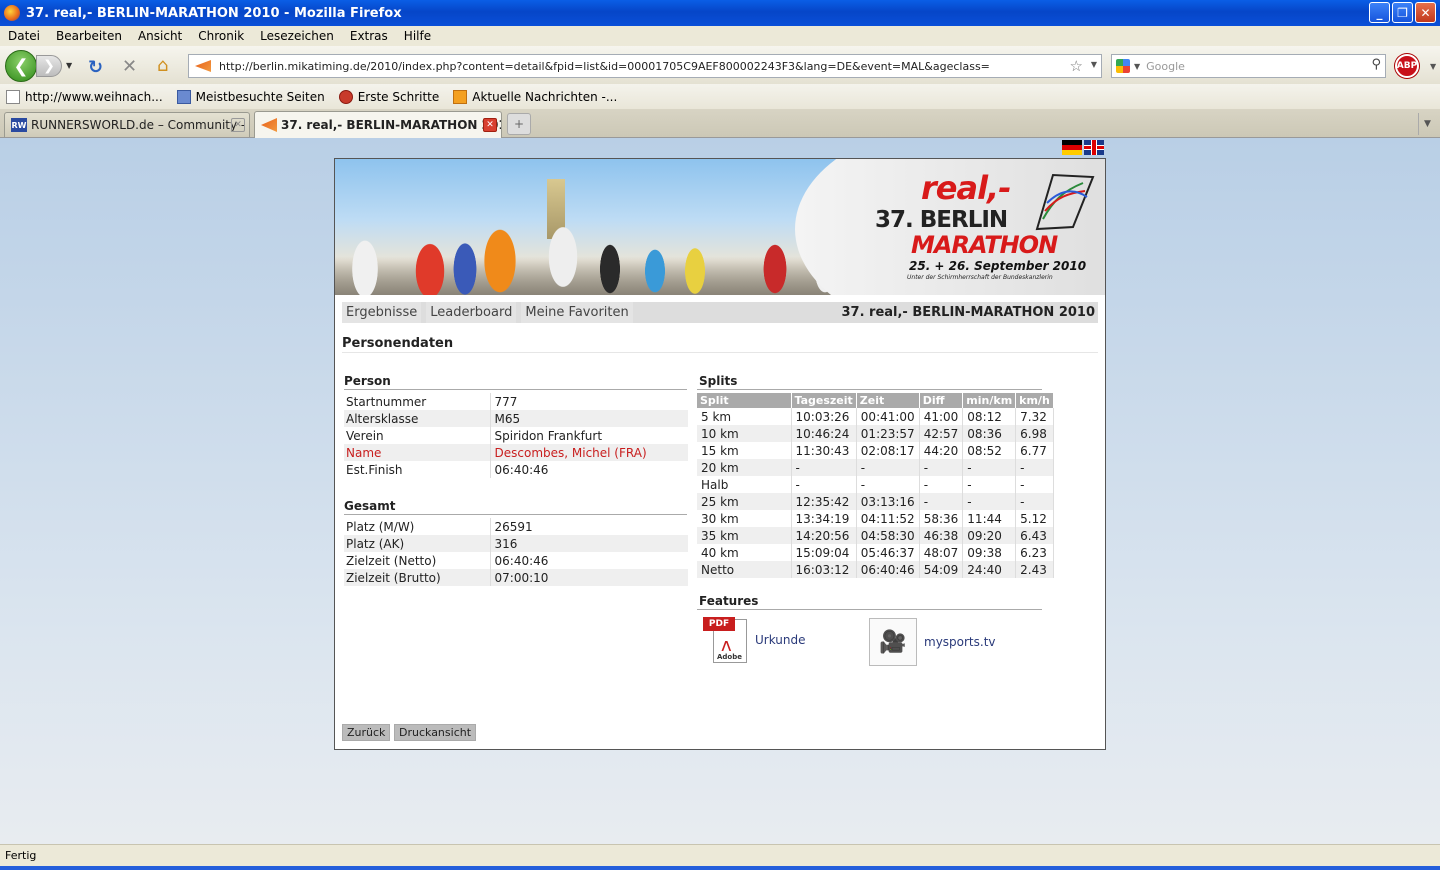 The image size is (1440, 870). I want to click on back-link-button: Zurück, so click(366, 732).